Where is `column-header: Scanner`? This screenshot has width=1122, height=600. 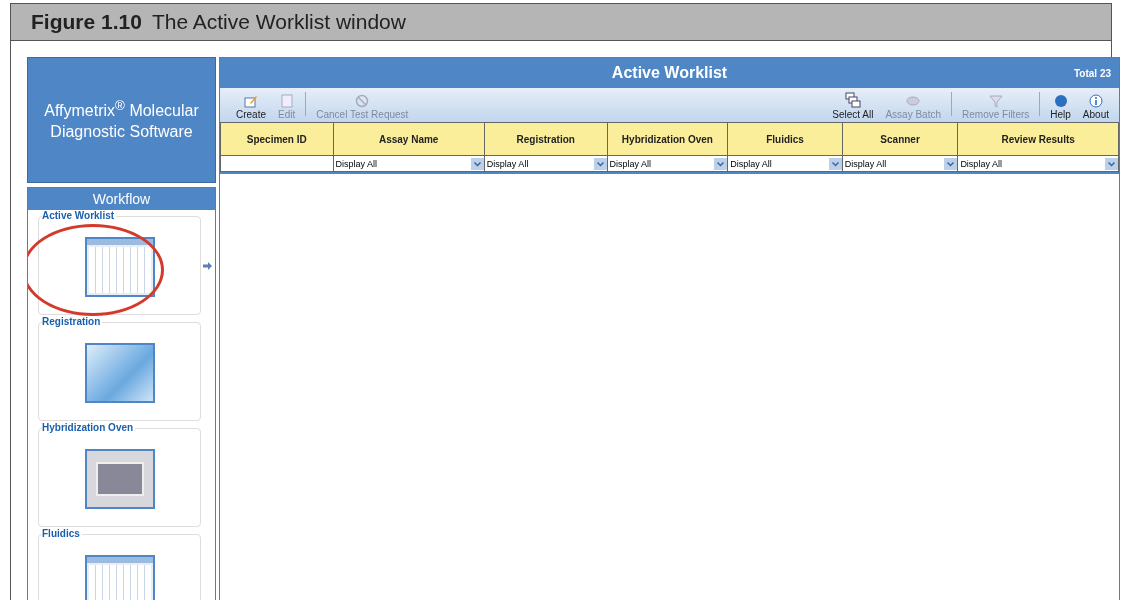 column-header: Scanner is located at coordinates (900, 139).